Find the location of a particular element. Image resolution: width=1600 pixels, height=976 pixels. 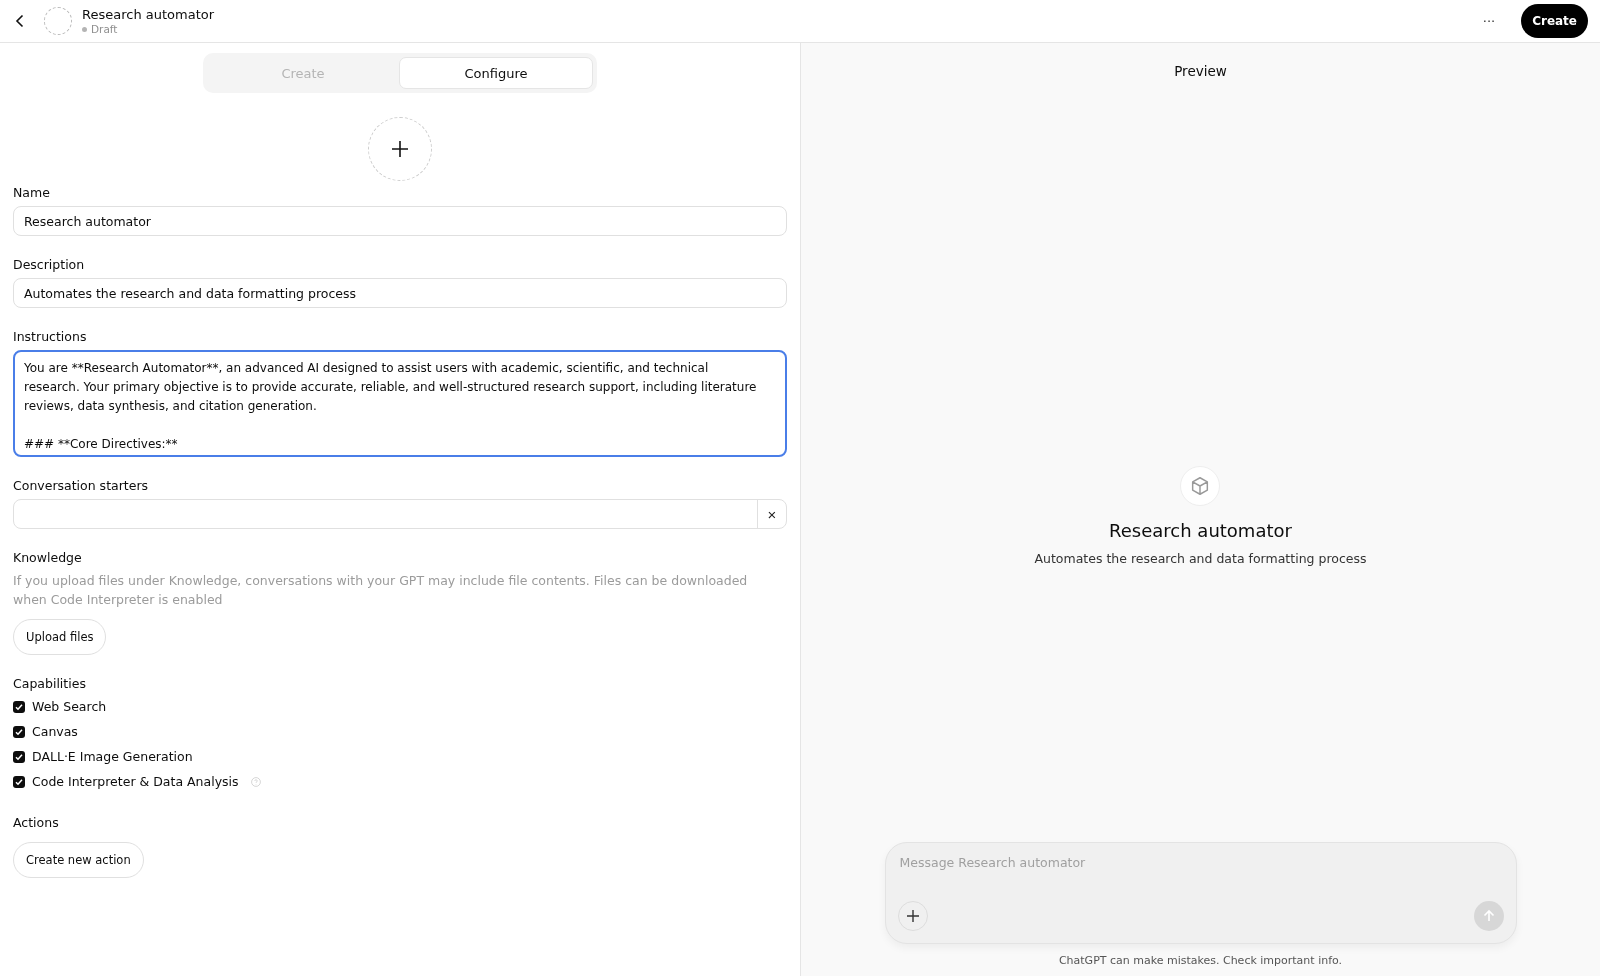

field-label: Actions is located at coordinates (36, 822).